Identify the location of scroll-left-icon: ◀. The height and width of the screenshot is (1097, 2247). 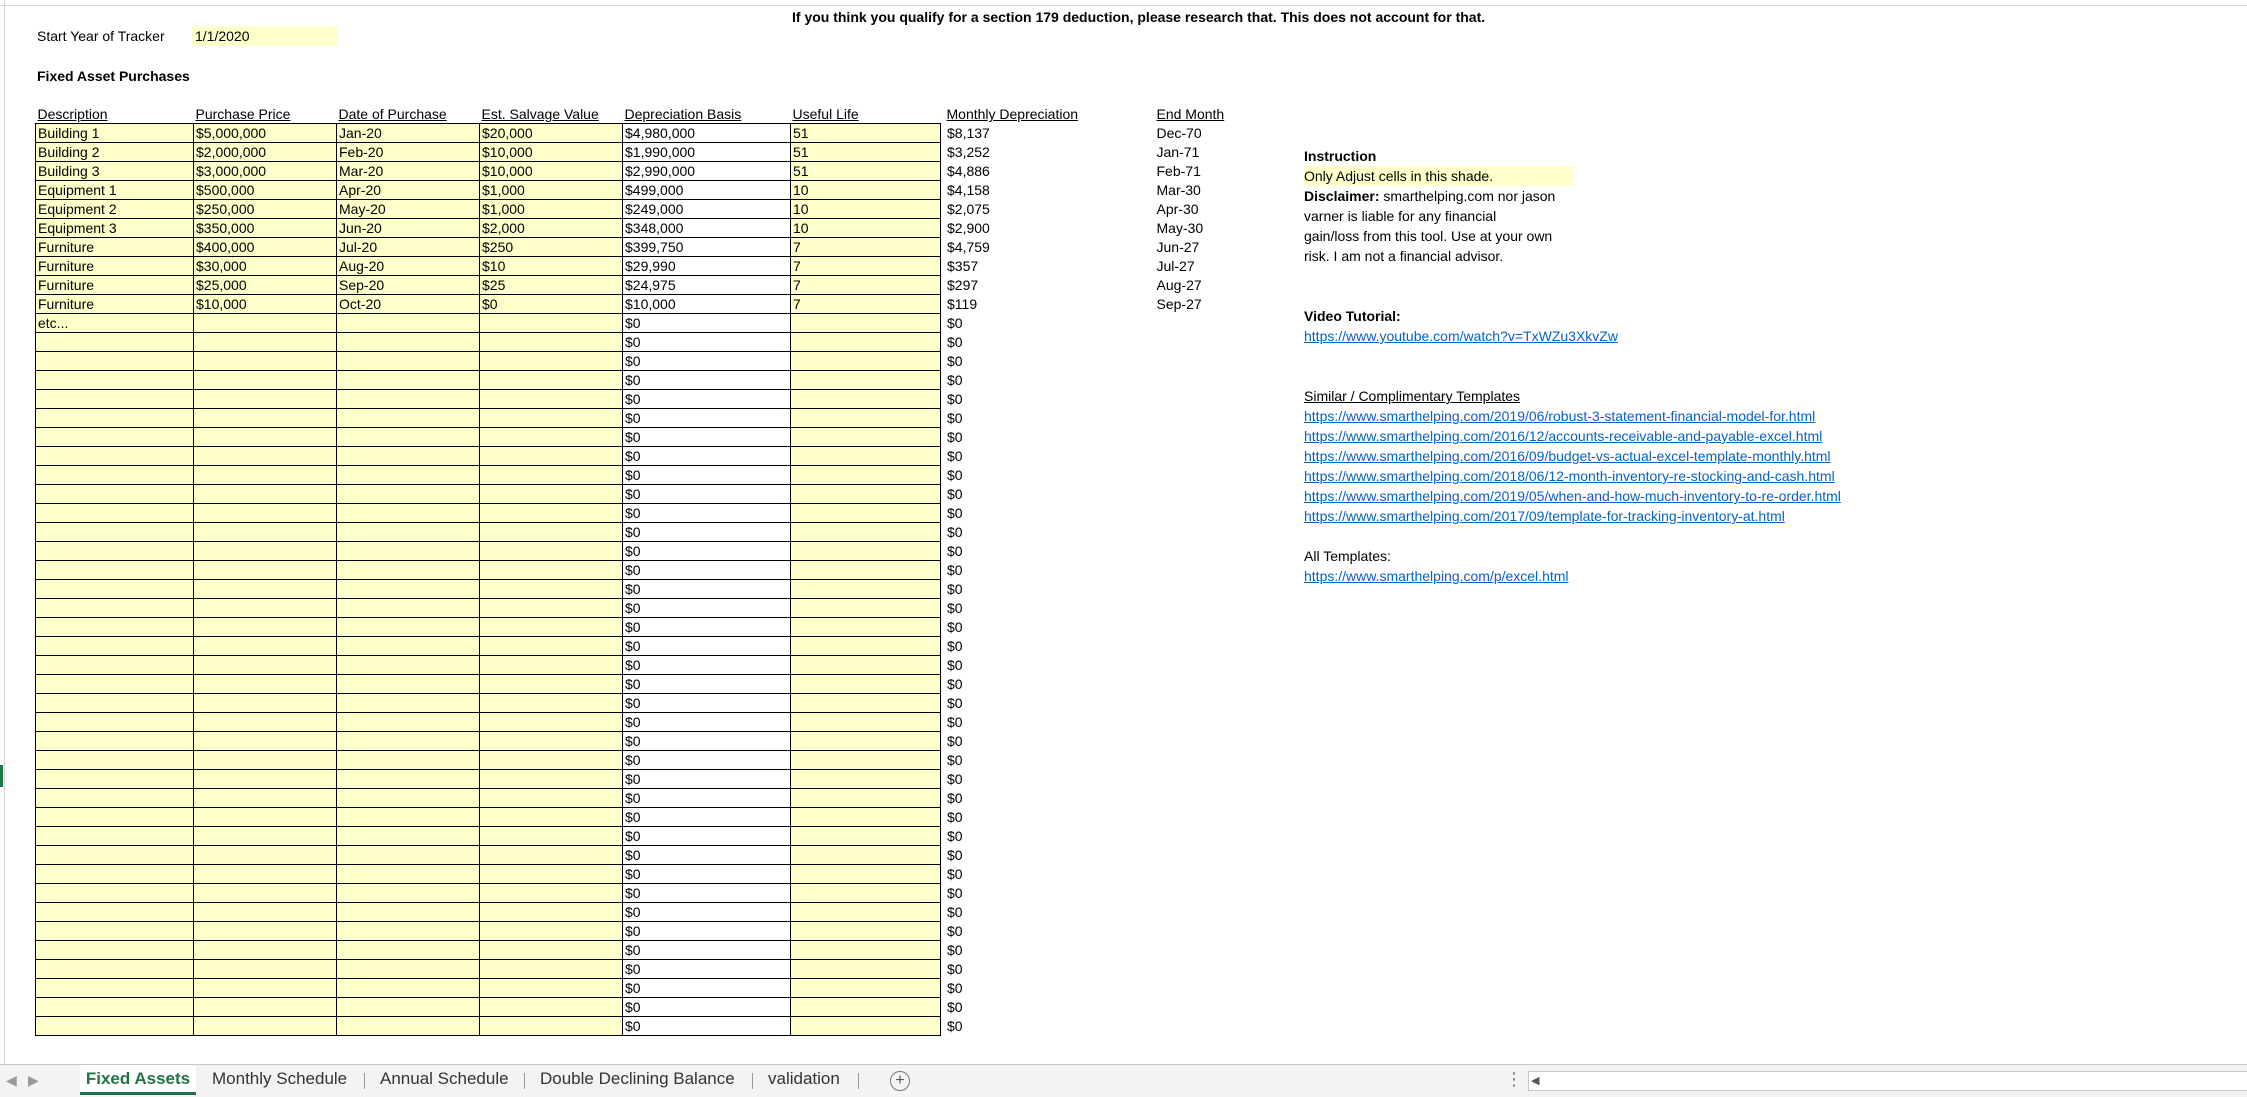
(1535, 1081).